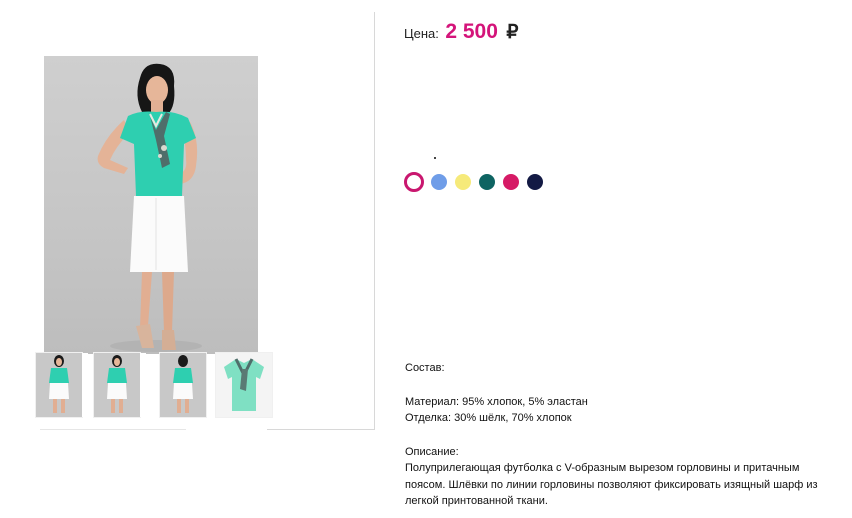  I want to click on price-block: Цена: 2 500 ₽, so click(461, 32).